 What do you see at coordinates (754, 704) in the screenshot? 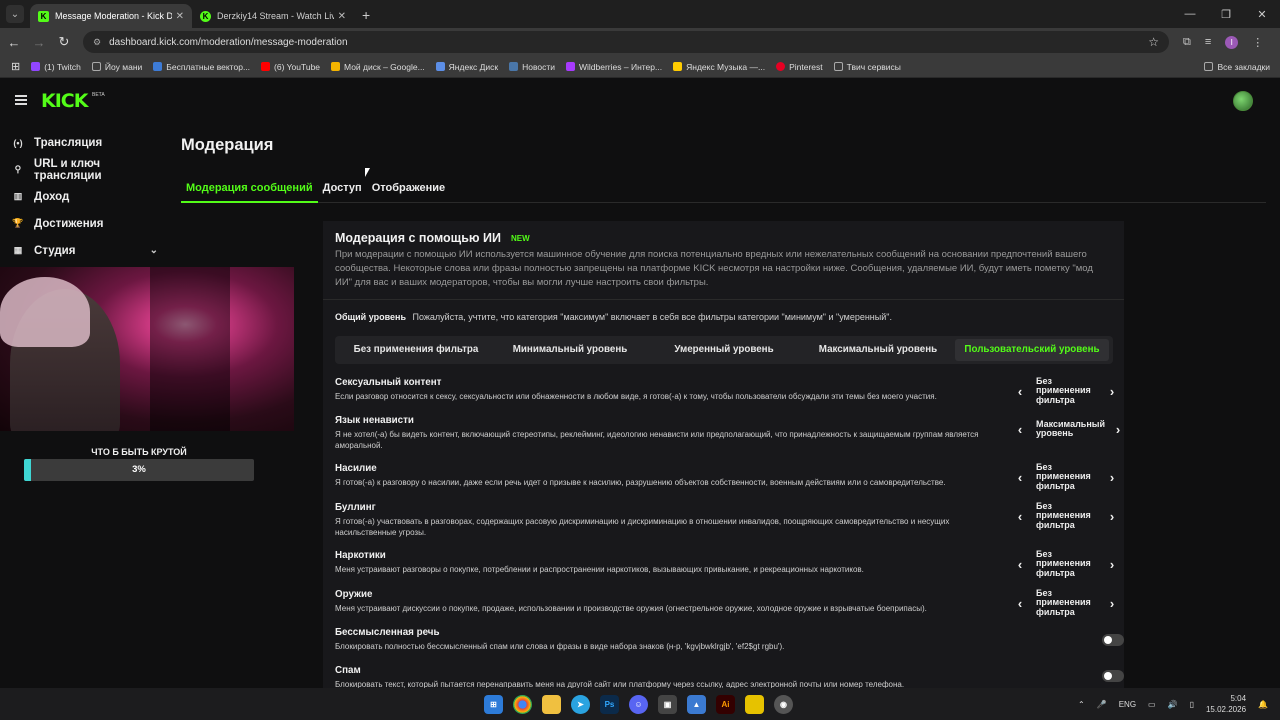
I see `app-icon` at bounding box center [754, 704].